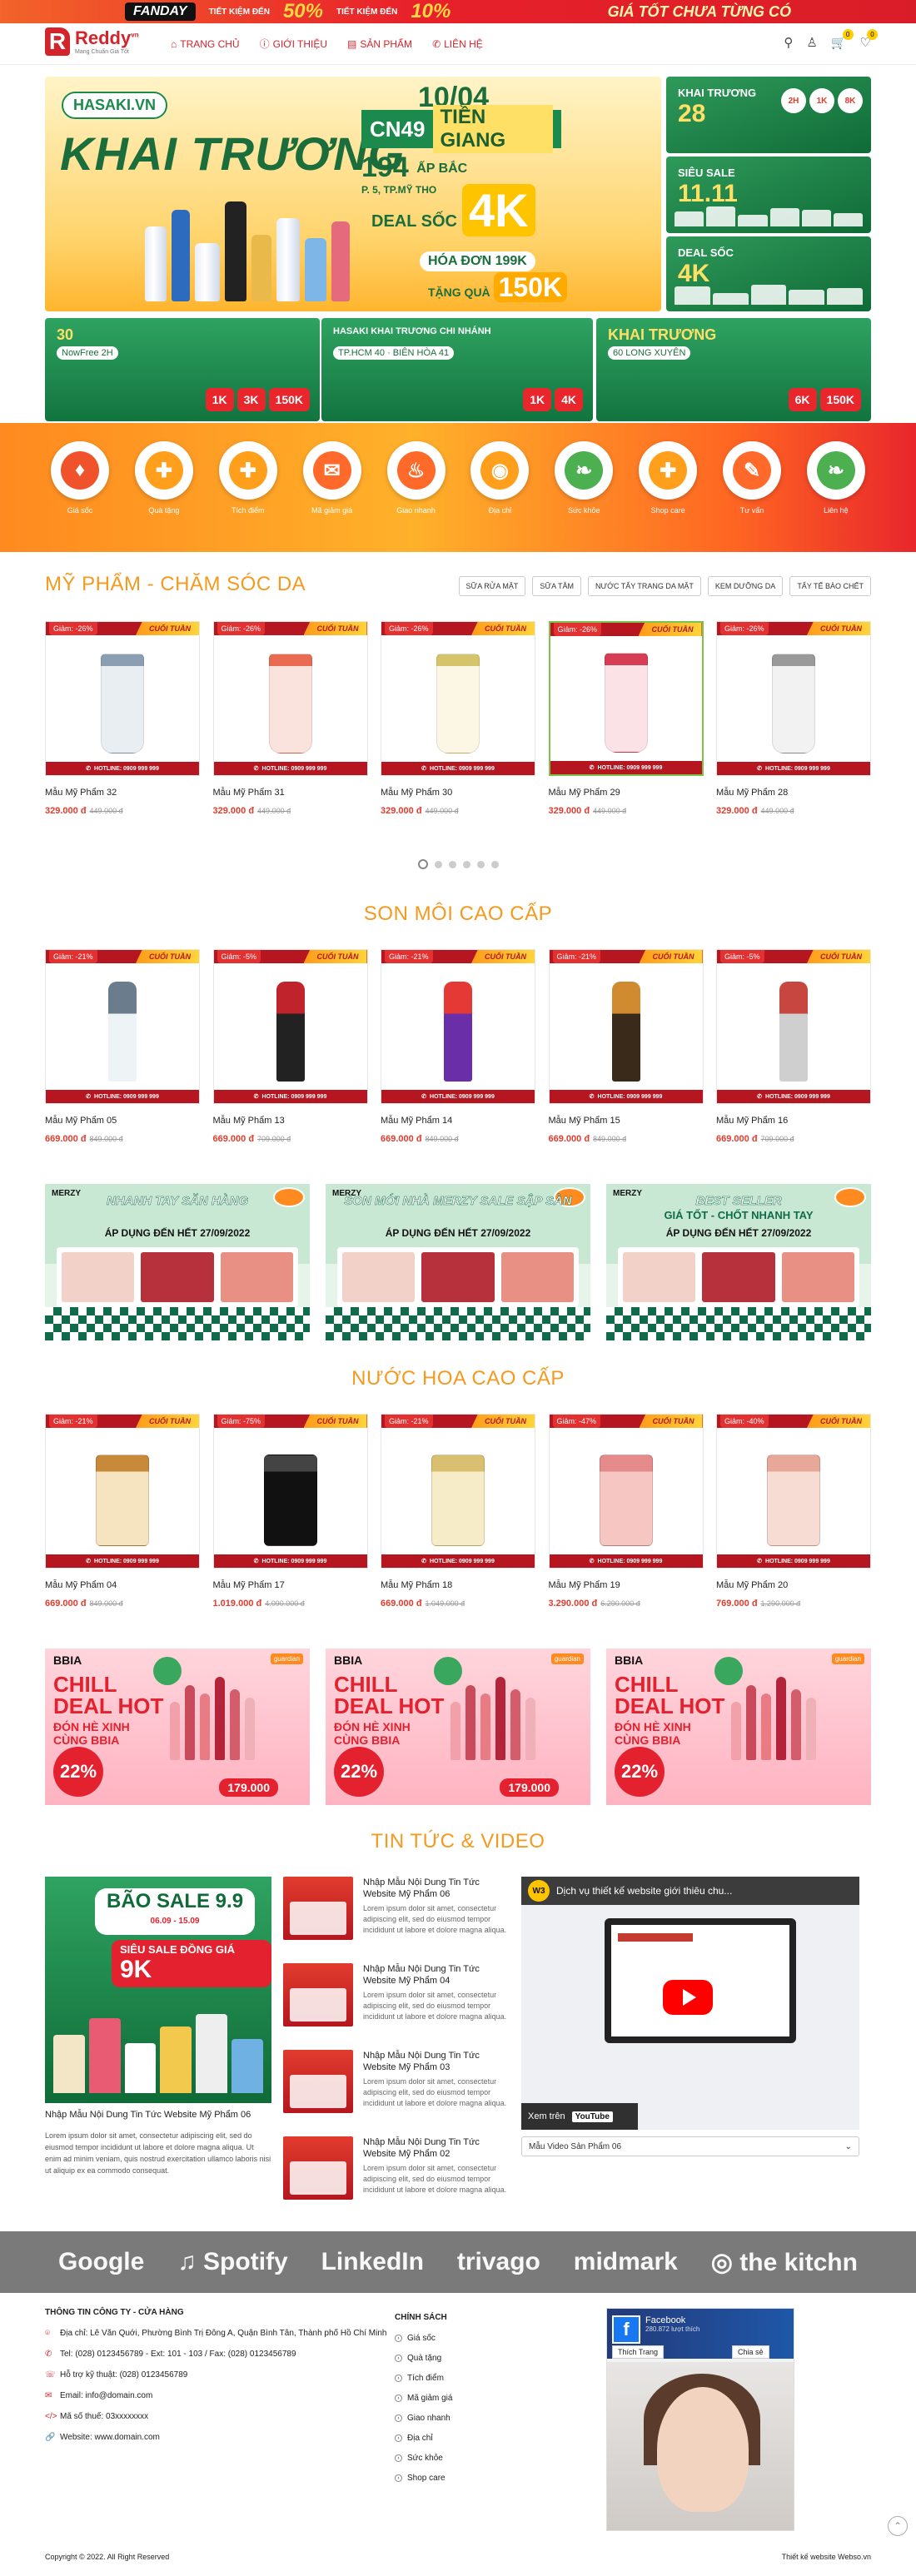 Image resolution: width=916 pixels, height=2576 pixels. I want to click on policy-link: › Mã giảm giá, so click(478, 2398).